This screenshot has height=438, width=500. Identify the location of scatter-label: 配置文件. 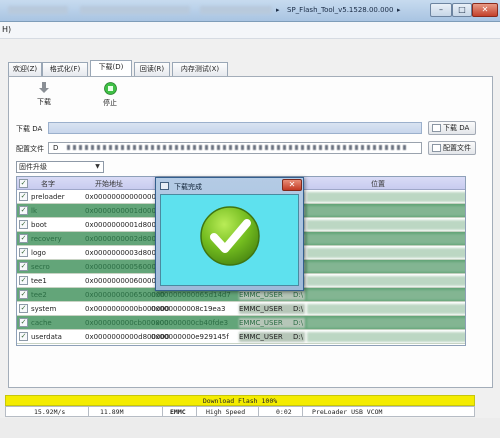
(30, 149).